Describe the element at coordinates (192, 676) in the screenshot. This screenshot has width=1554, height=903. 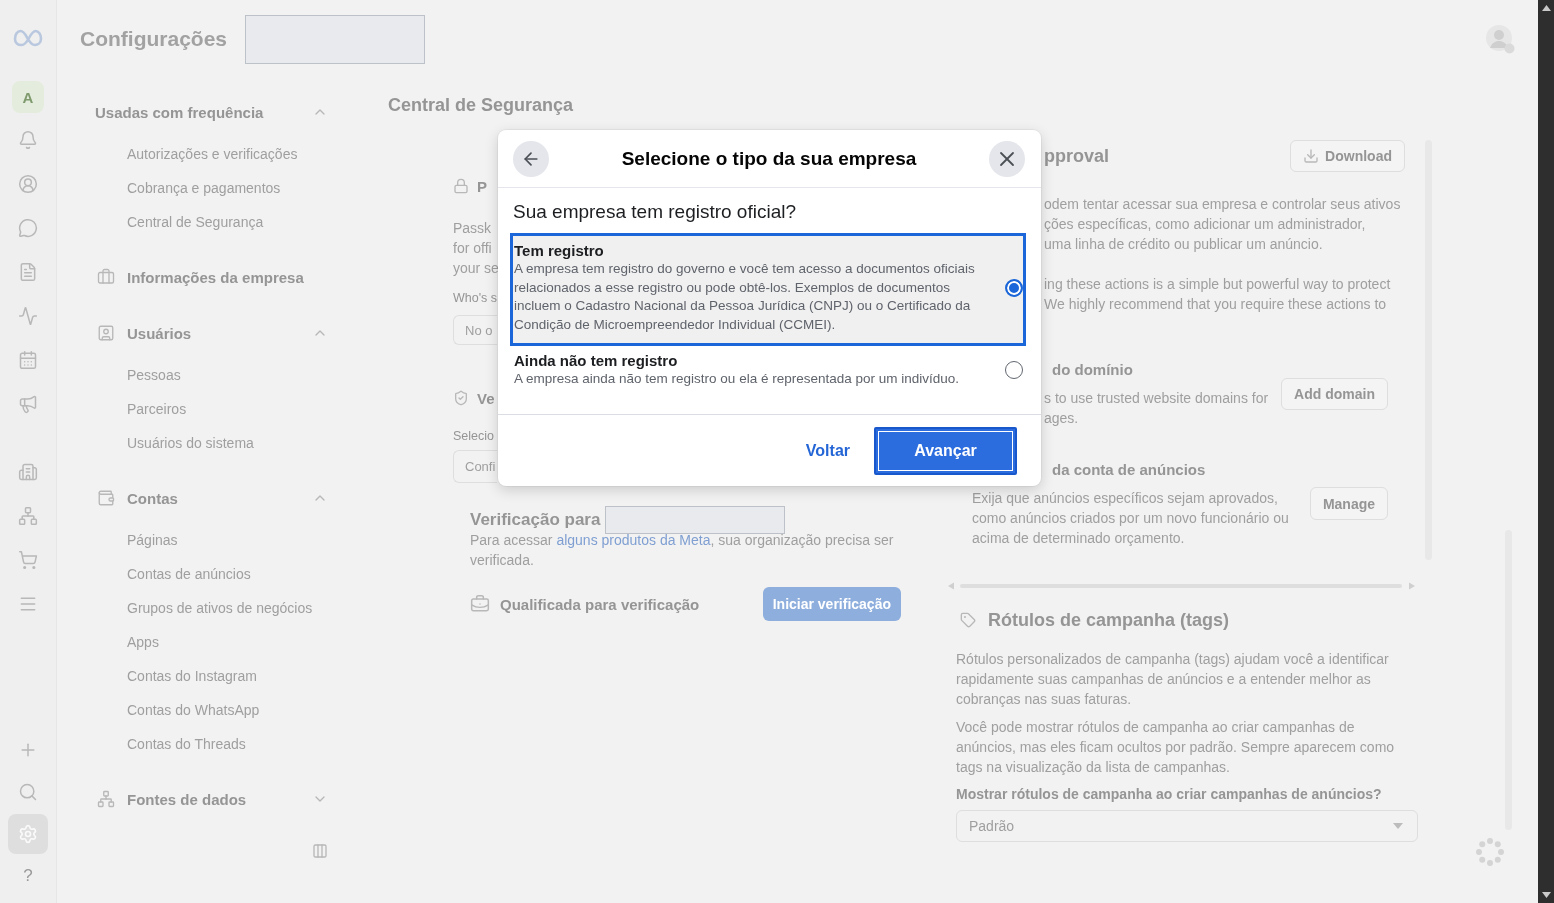
I see `nav-link: Contas do Instagram` at that location.